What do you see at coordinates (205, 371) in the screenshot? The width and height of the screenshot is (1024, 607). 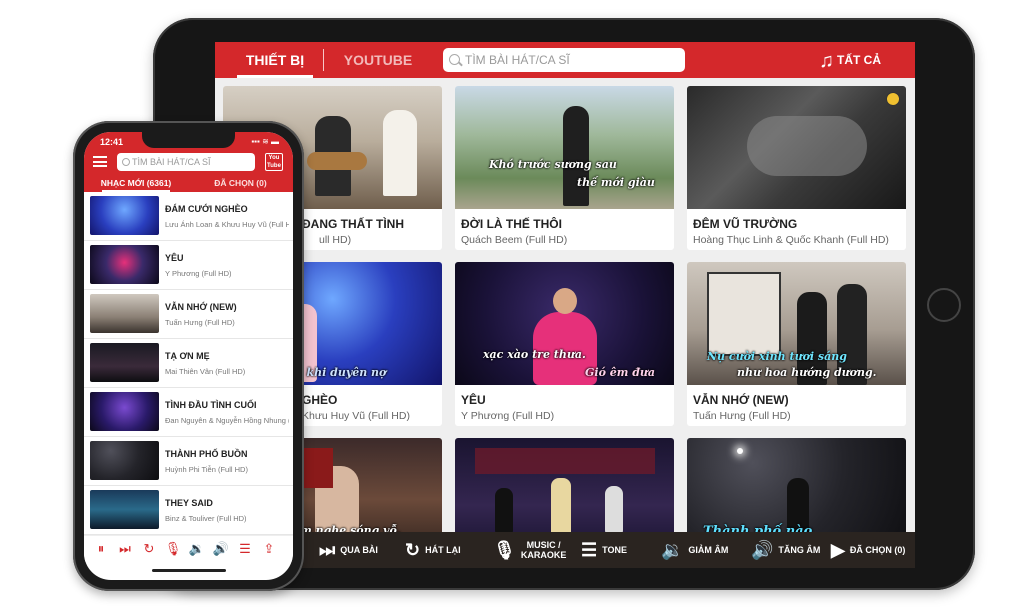 I see `song-artist: Mai Thiên Vân (Full HD)` at bounding box center [205, 371].